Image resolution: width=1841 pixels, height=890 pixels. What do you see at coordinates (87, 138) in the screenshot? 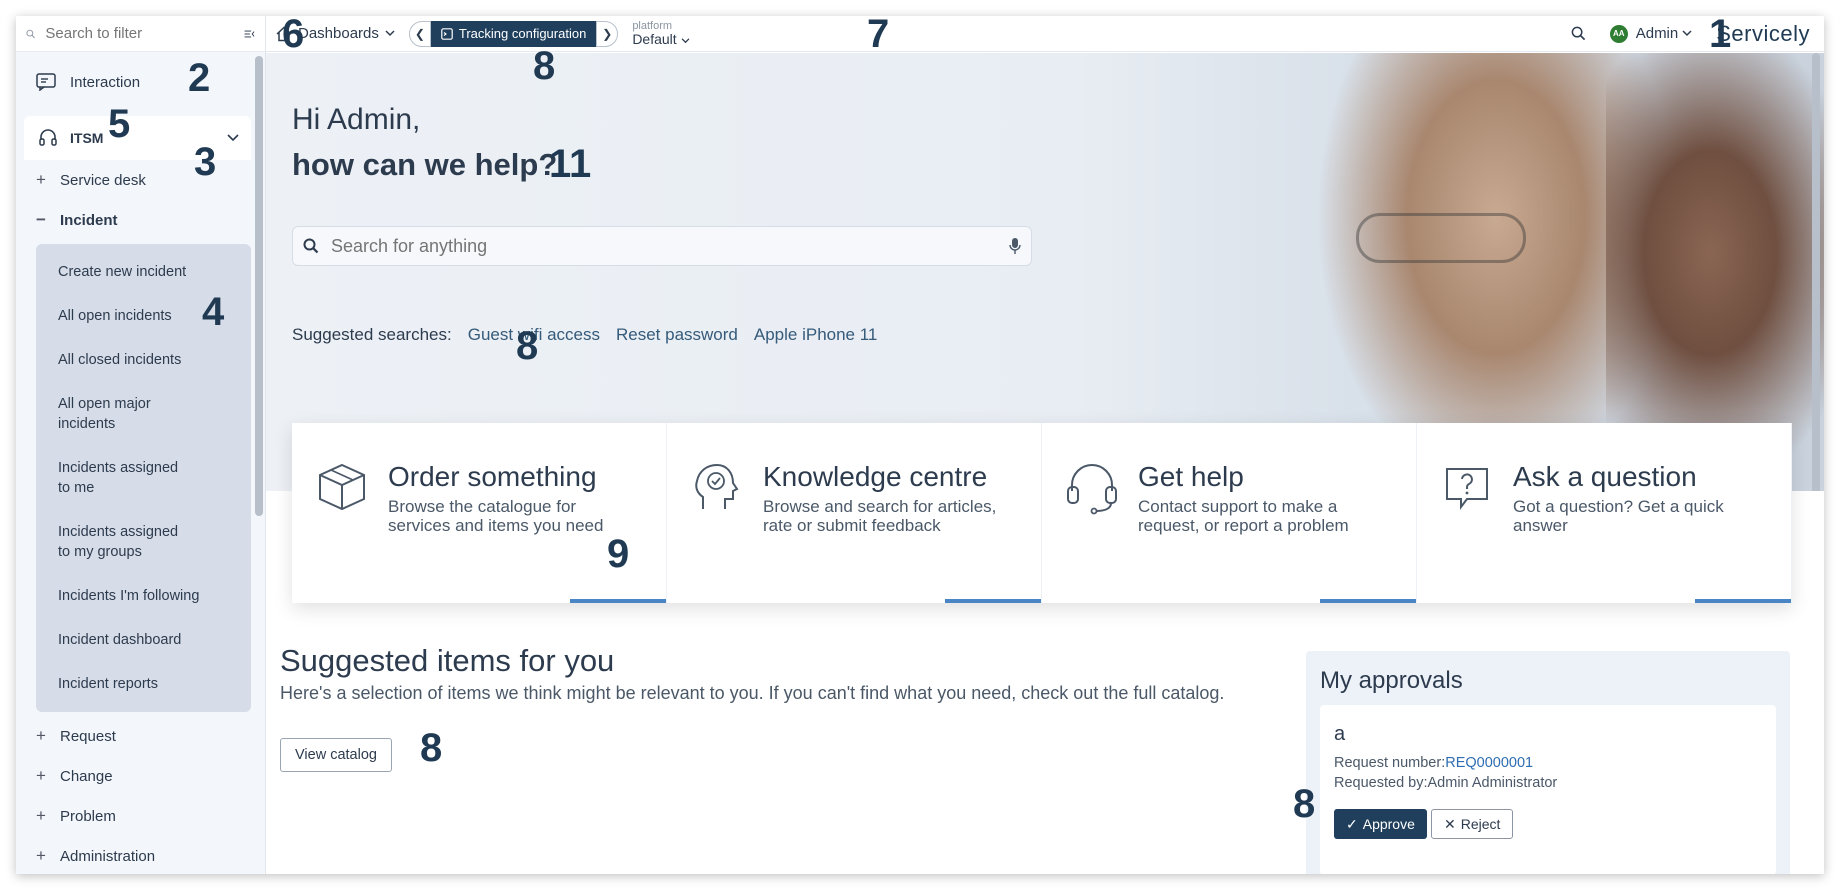
I see `sidebar-item-label: ITSM` at bounding box center [87, 138].